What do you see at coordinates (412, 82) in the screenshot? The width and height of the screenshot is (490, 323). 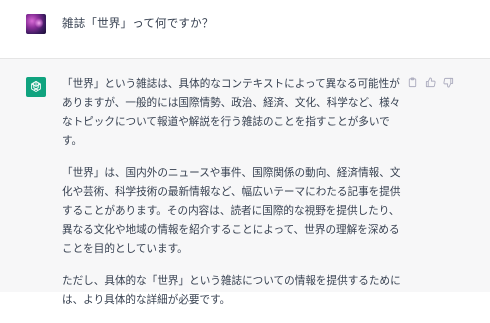 I see `clipboard-icon` at bounding box center [412, 82].